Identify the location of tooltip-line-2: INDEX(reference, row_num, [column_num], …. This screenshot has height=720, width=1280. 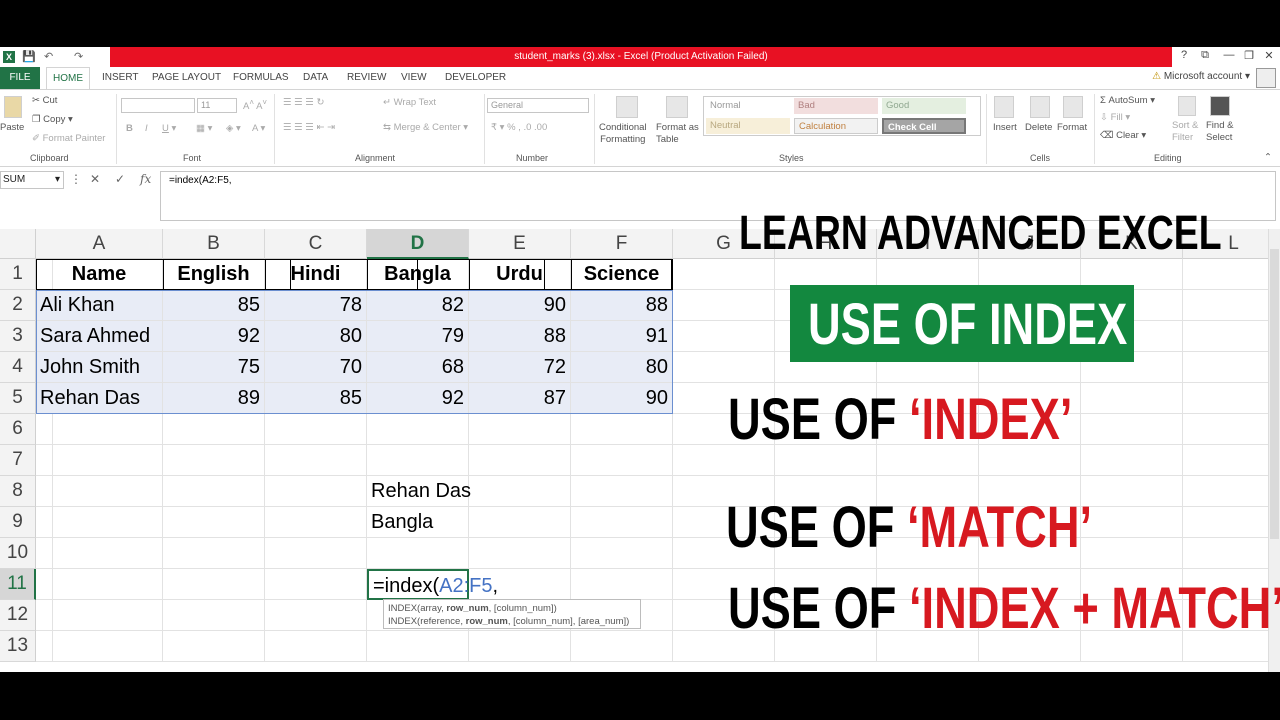
(512, 621).